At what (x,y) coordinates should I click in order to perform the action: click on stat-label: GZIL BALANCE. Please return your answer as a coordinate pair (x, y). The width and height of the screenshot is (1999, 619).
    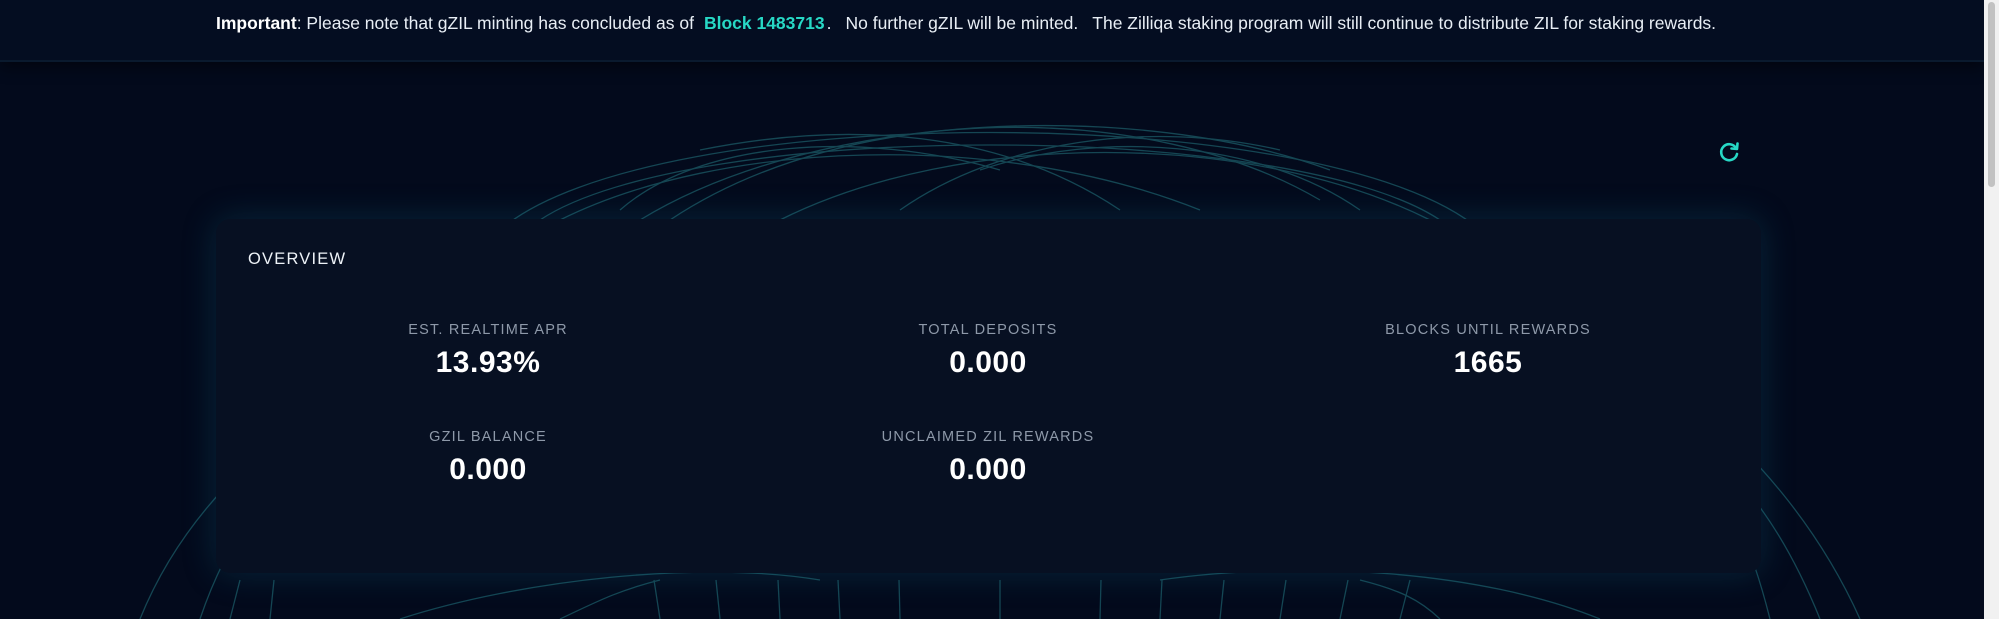
    Looking at the image, I should click on (488, 437).